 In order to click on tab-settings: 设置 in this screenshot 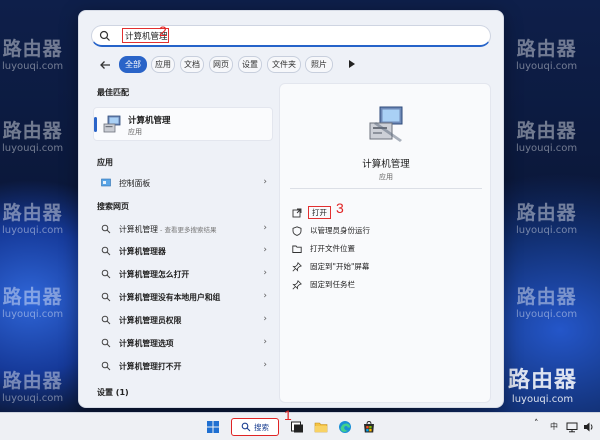, I will do `click(250, 64)`.